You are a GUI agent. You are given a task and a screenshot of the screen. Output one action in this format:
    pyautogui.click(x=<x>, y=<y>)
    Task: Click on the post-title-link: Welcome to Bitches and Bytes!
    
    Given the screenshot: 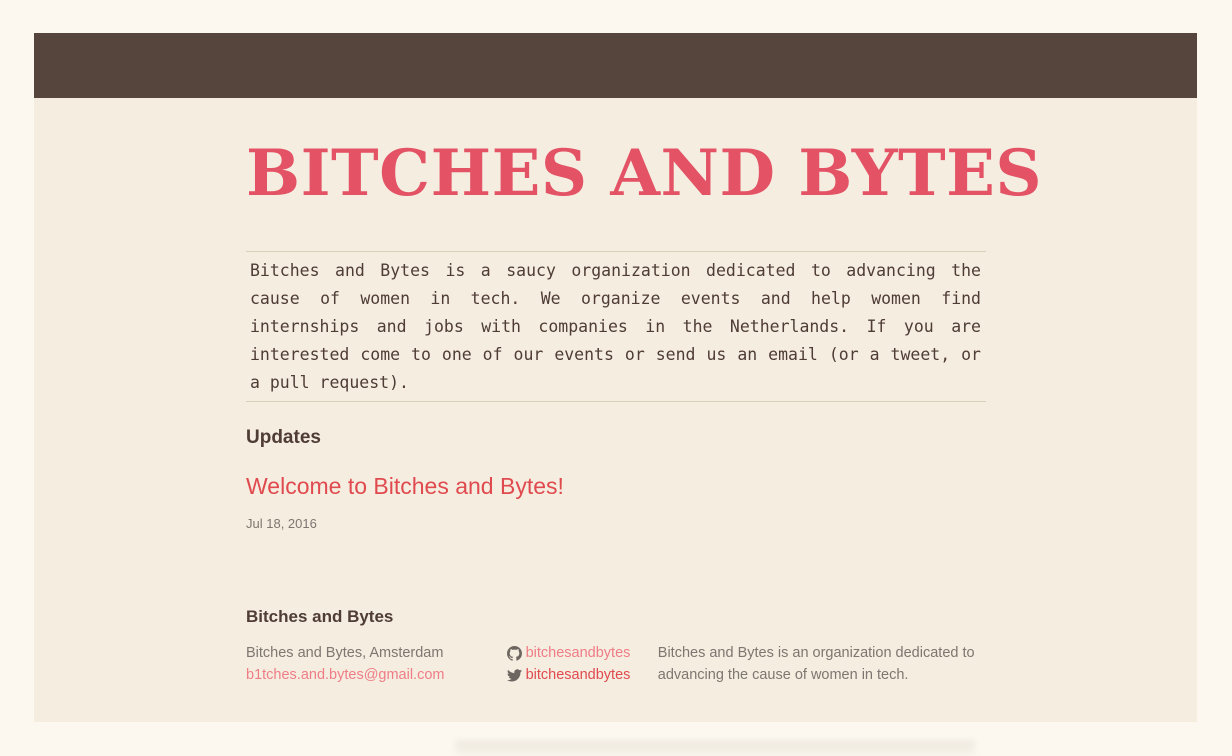 What is the action you would take?
    pyautogui.click(x=405, y=486)
    